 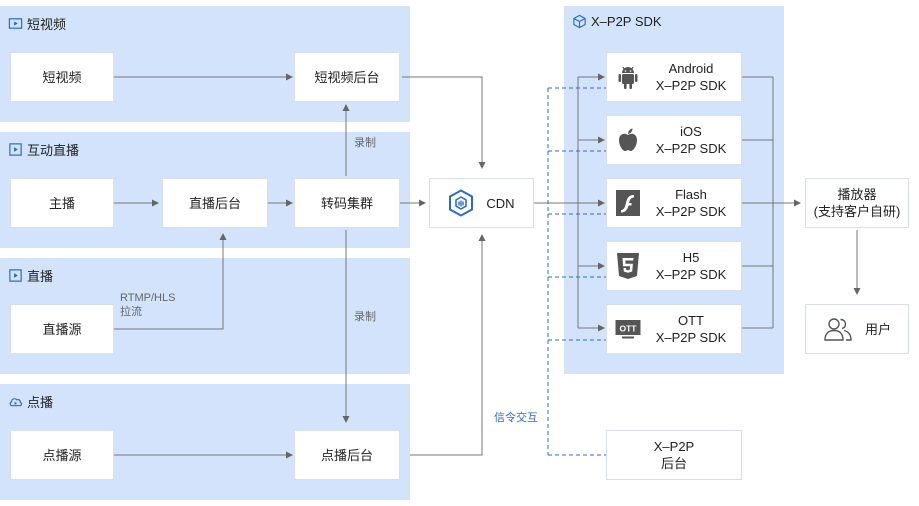 What do you see at coordinates (516, 418) in the screenshot?
I see `label-signal: 信令交互` at bounding box center [516, 418].